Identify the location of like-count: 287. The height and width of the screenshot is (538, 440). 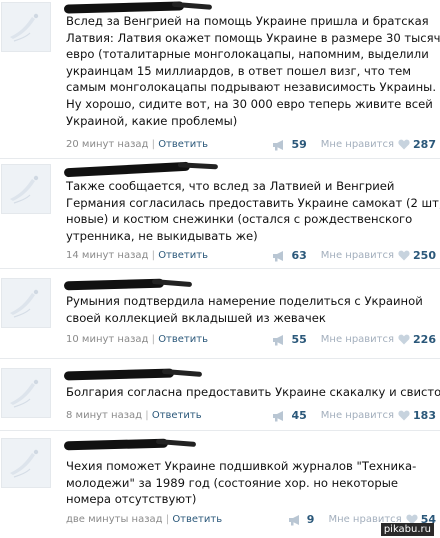
(424, 144).